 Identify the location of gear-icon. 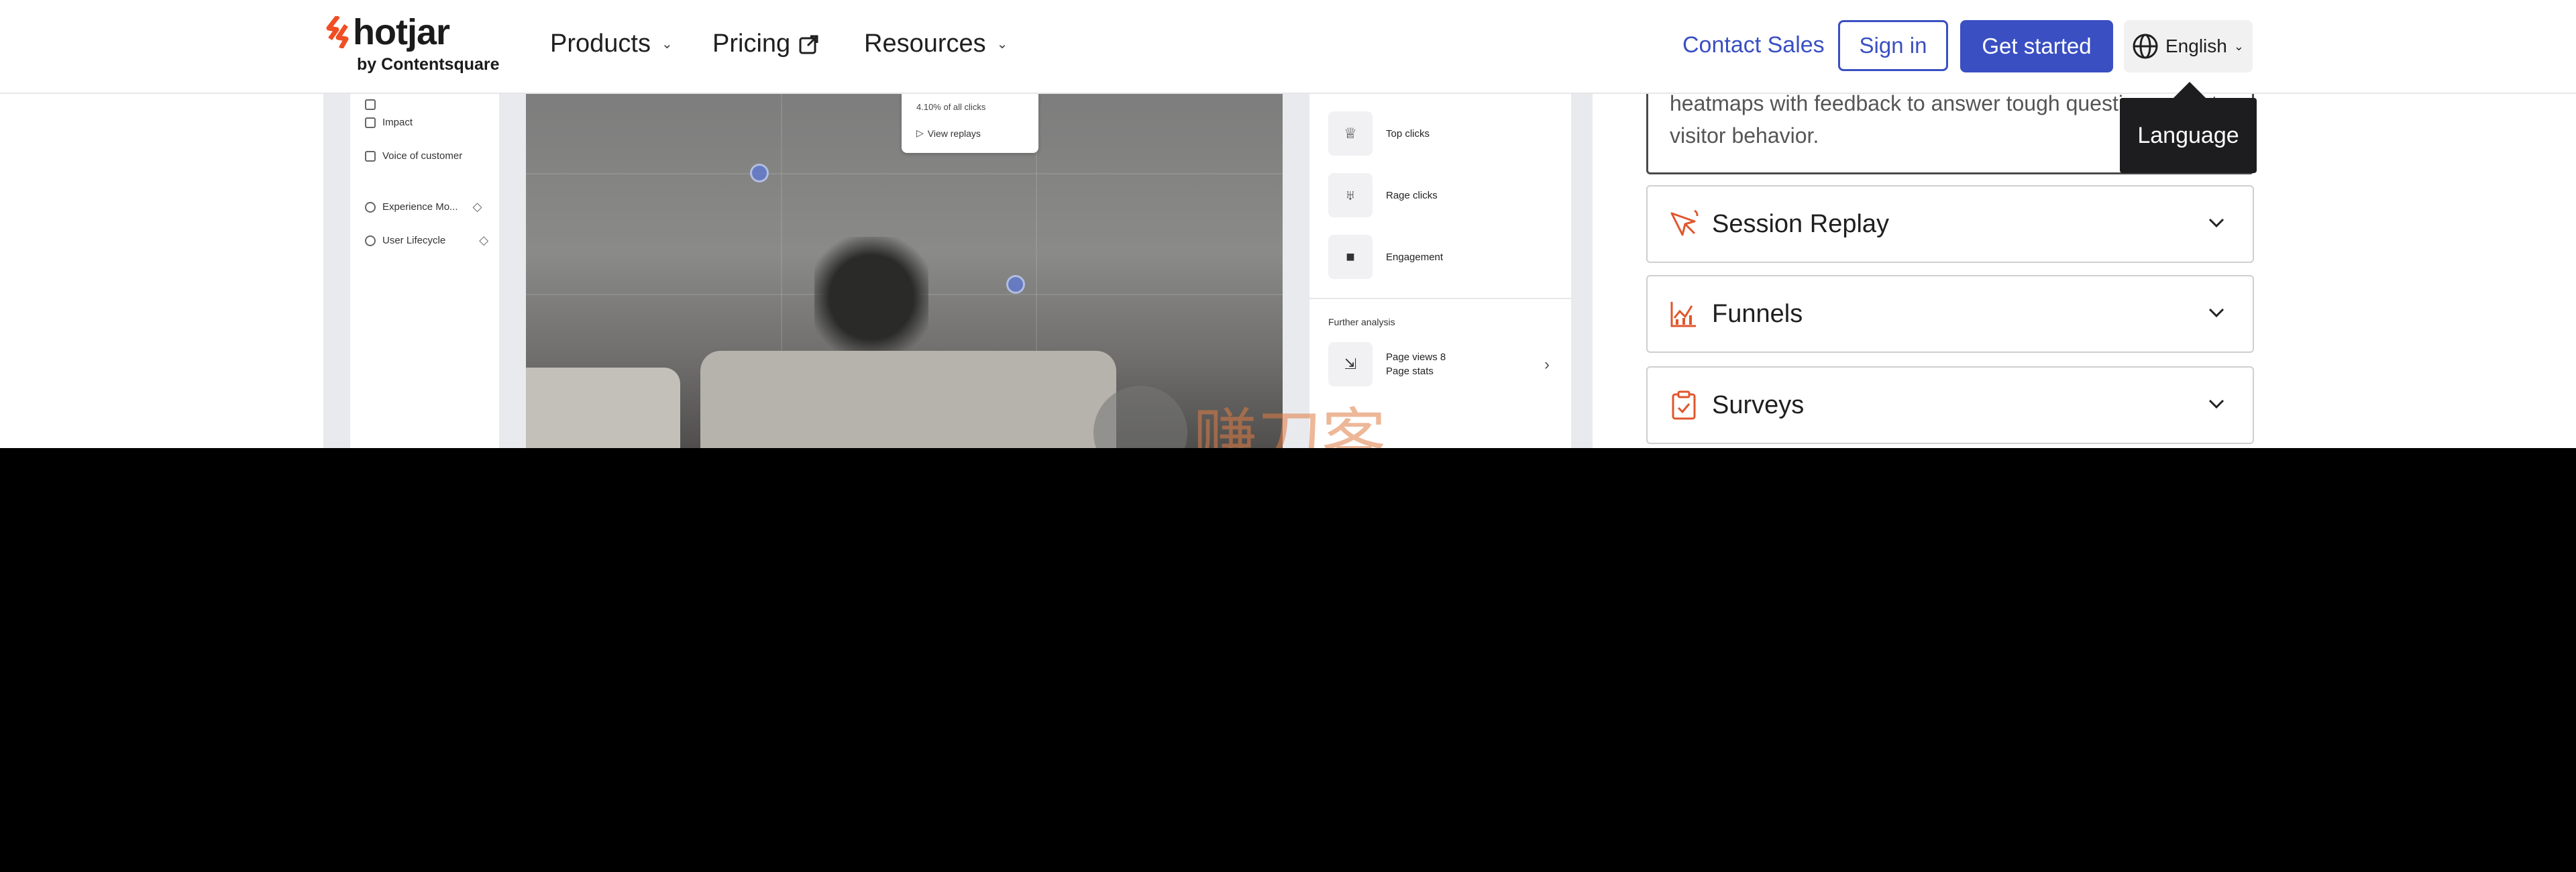
(370, 104).